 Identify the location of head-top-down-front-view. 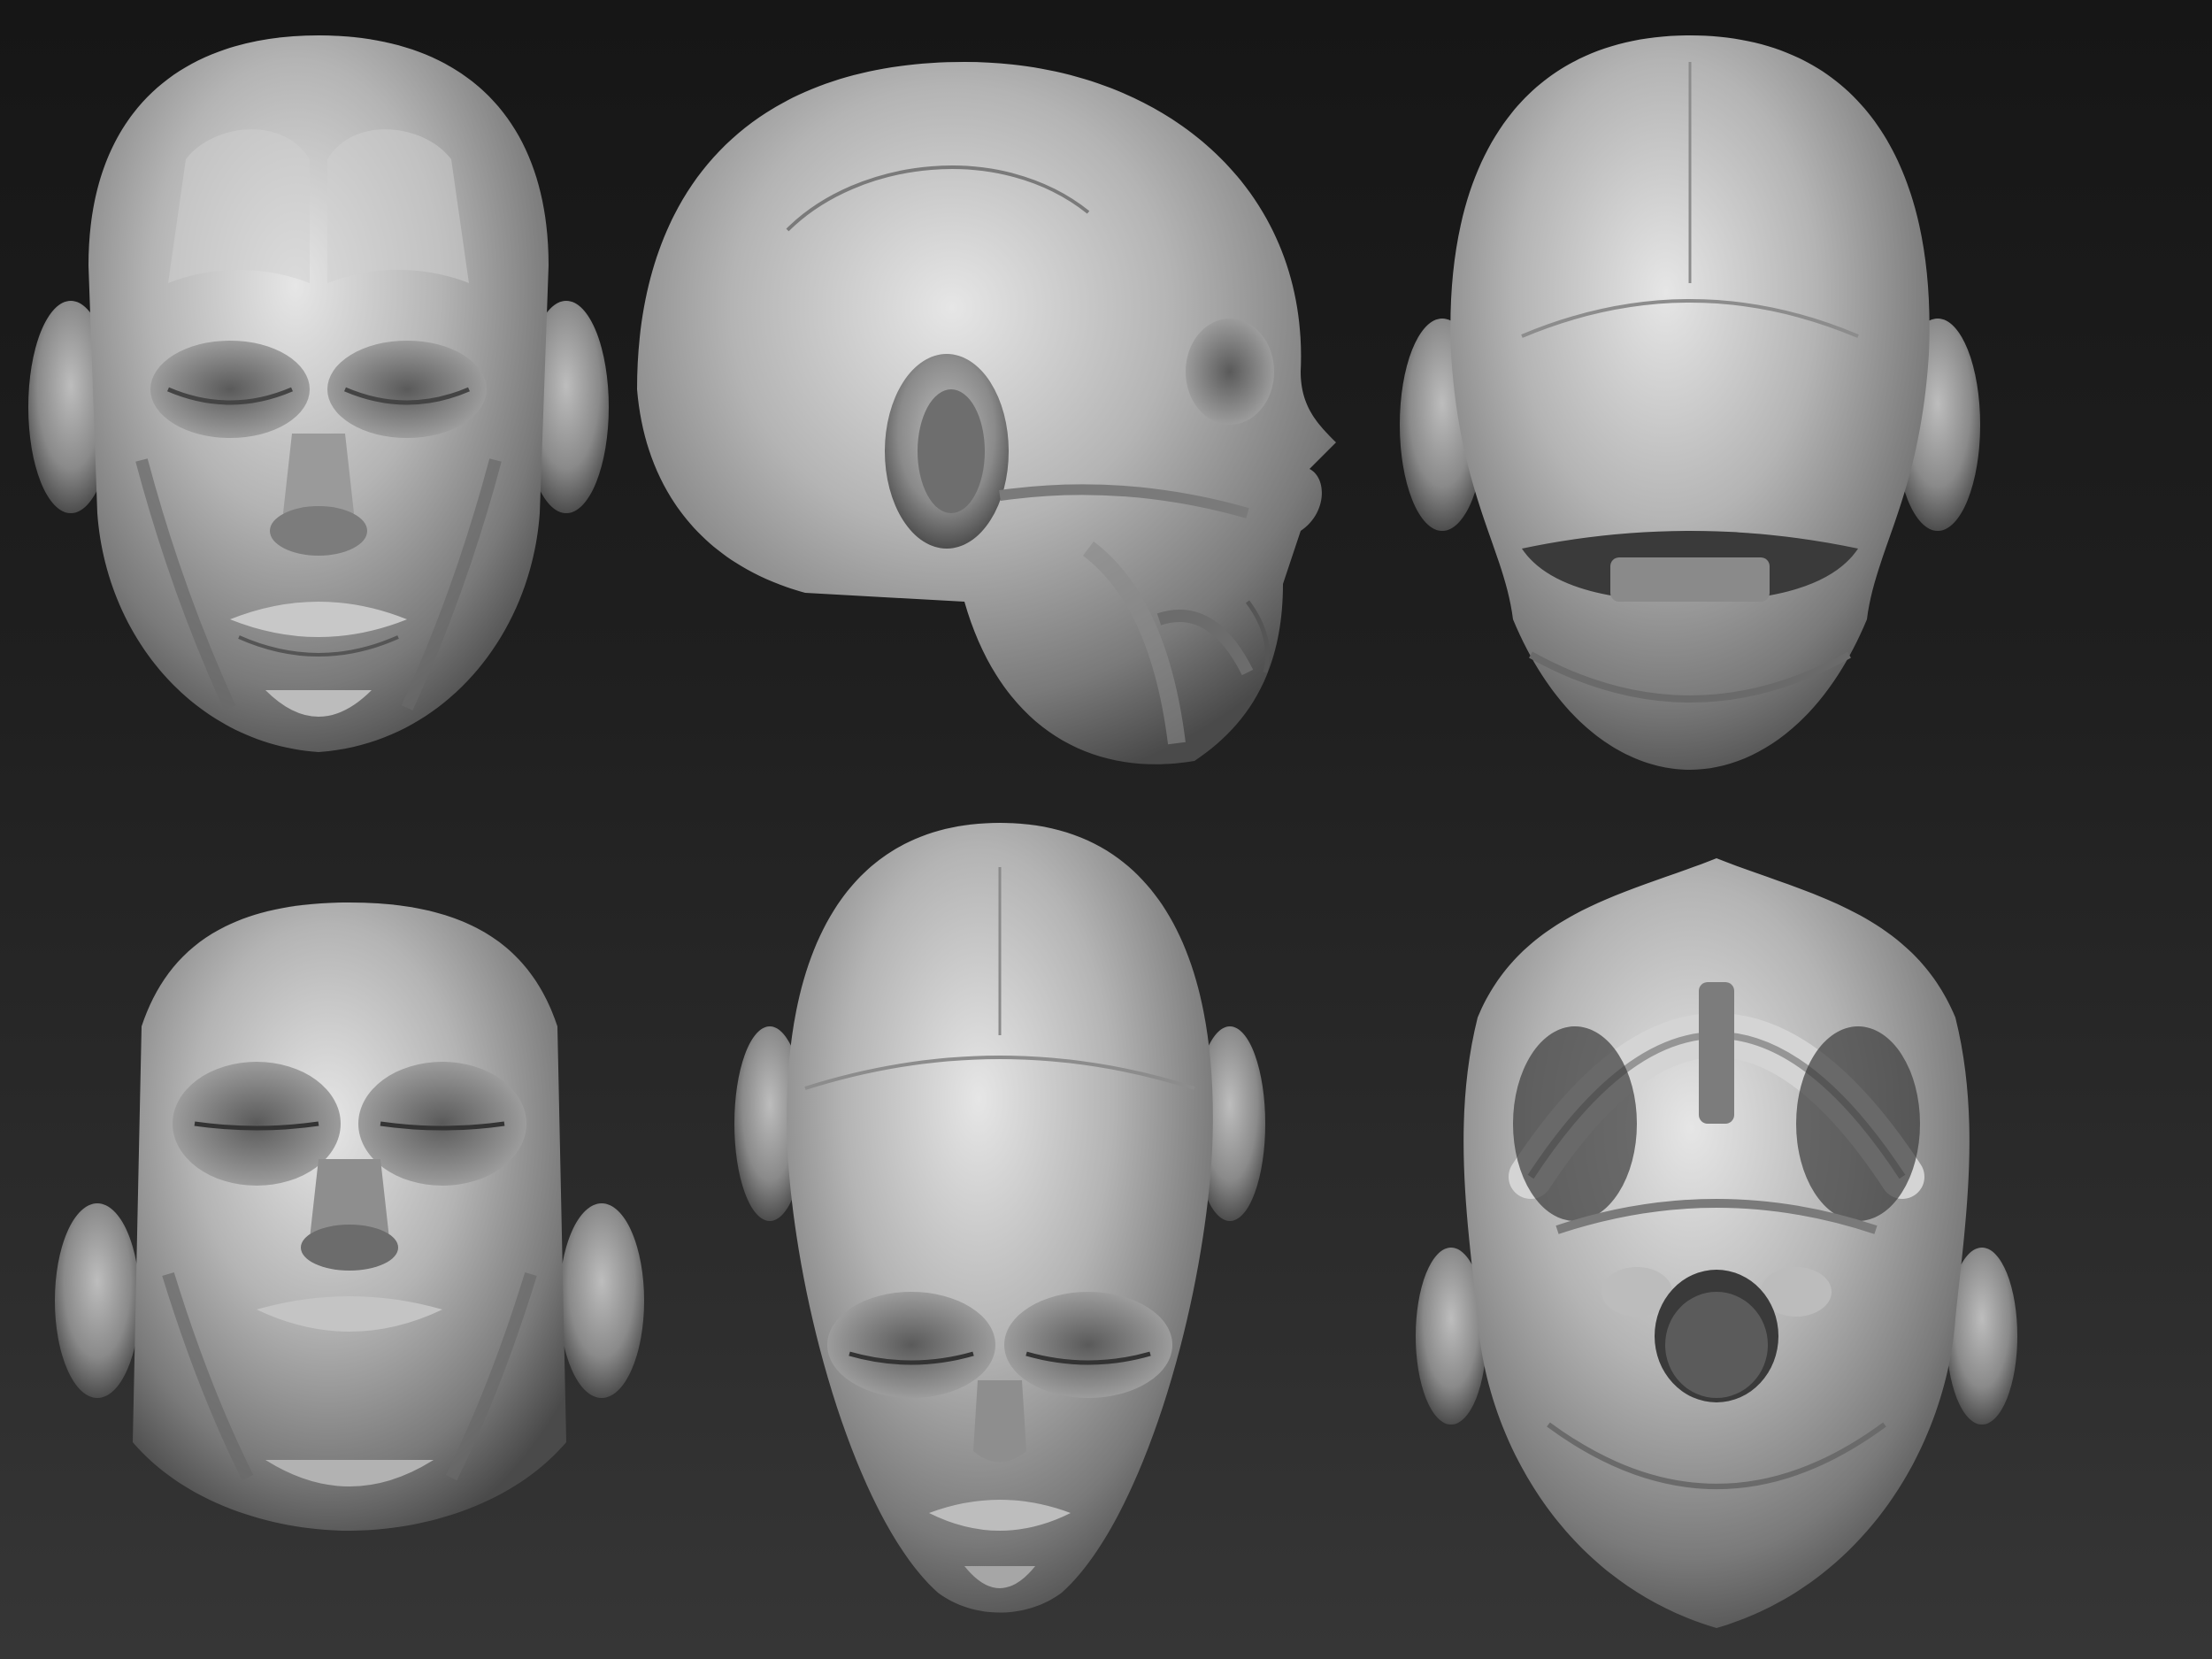
(1000, 1221).